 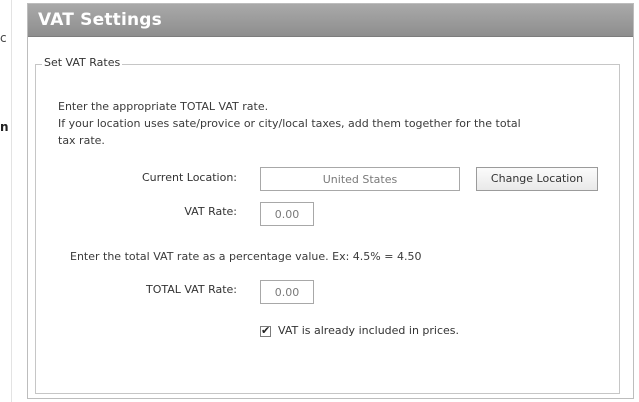 I want to click on intro-text-line-3: tax rate., so click(x=81, y=140).